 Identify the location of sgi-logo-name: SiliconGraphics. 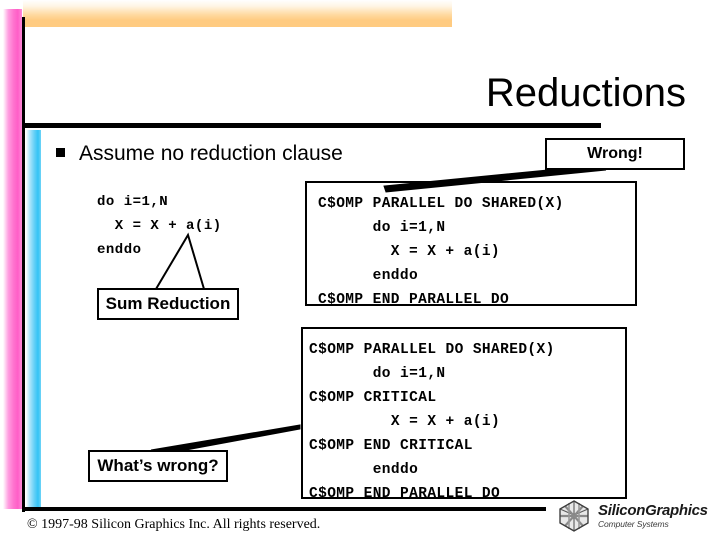
(653, 511).